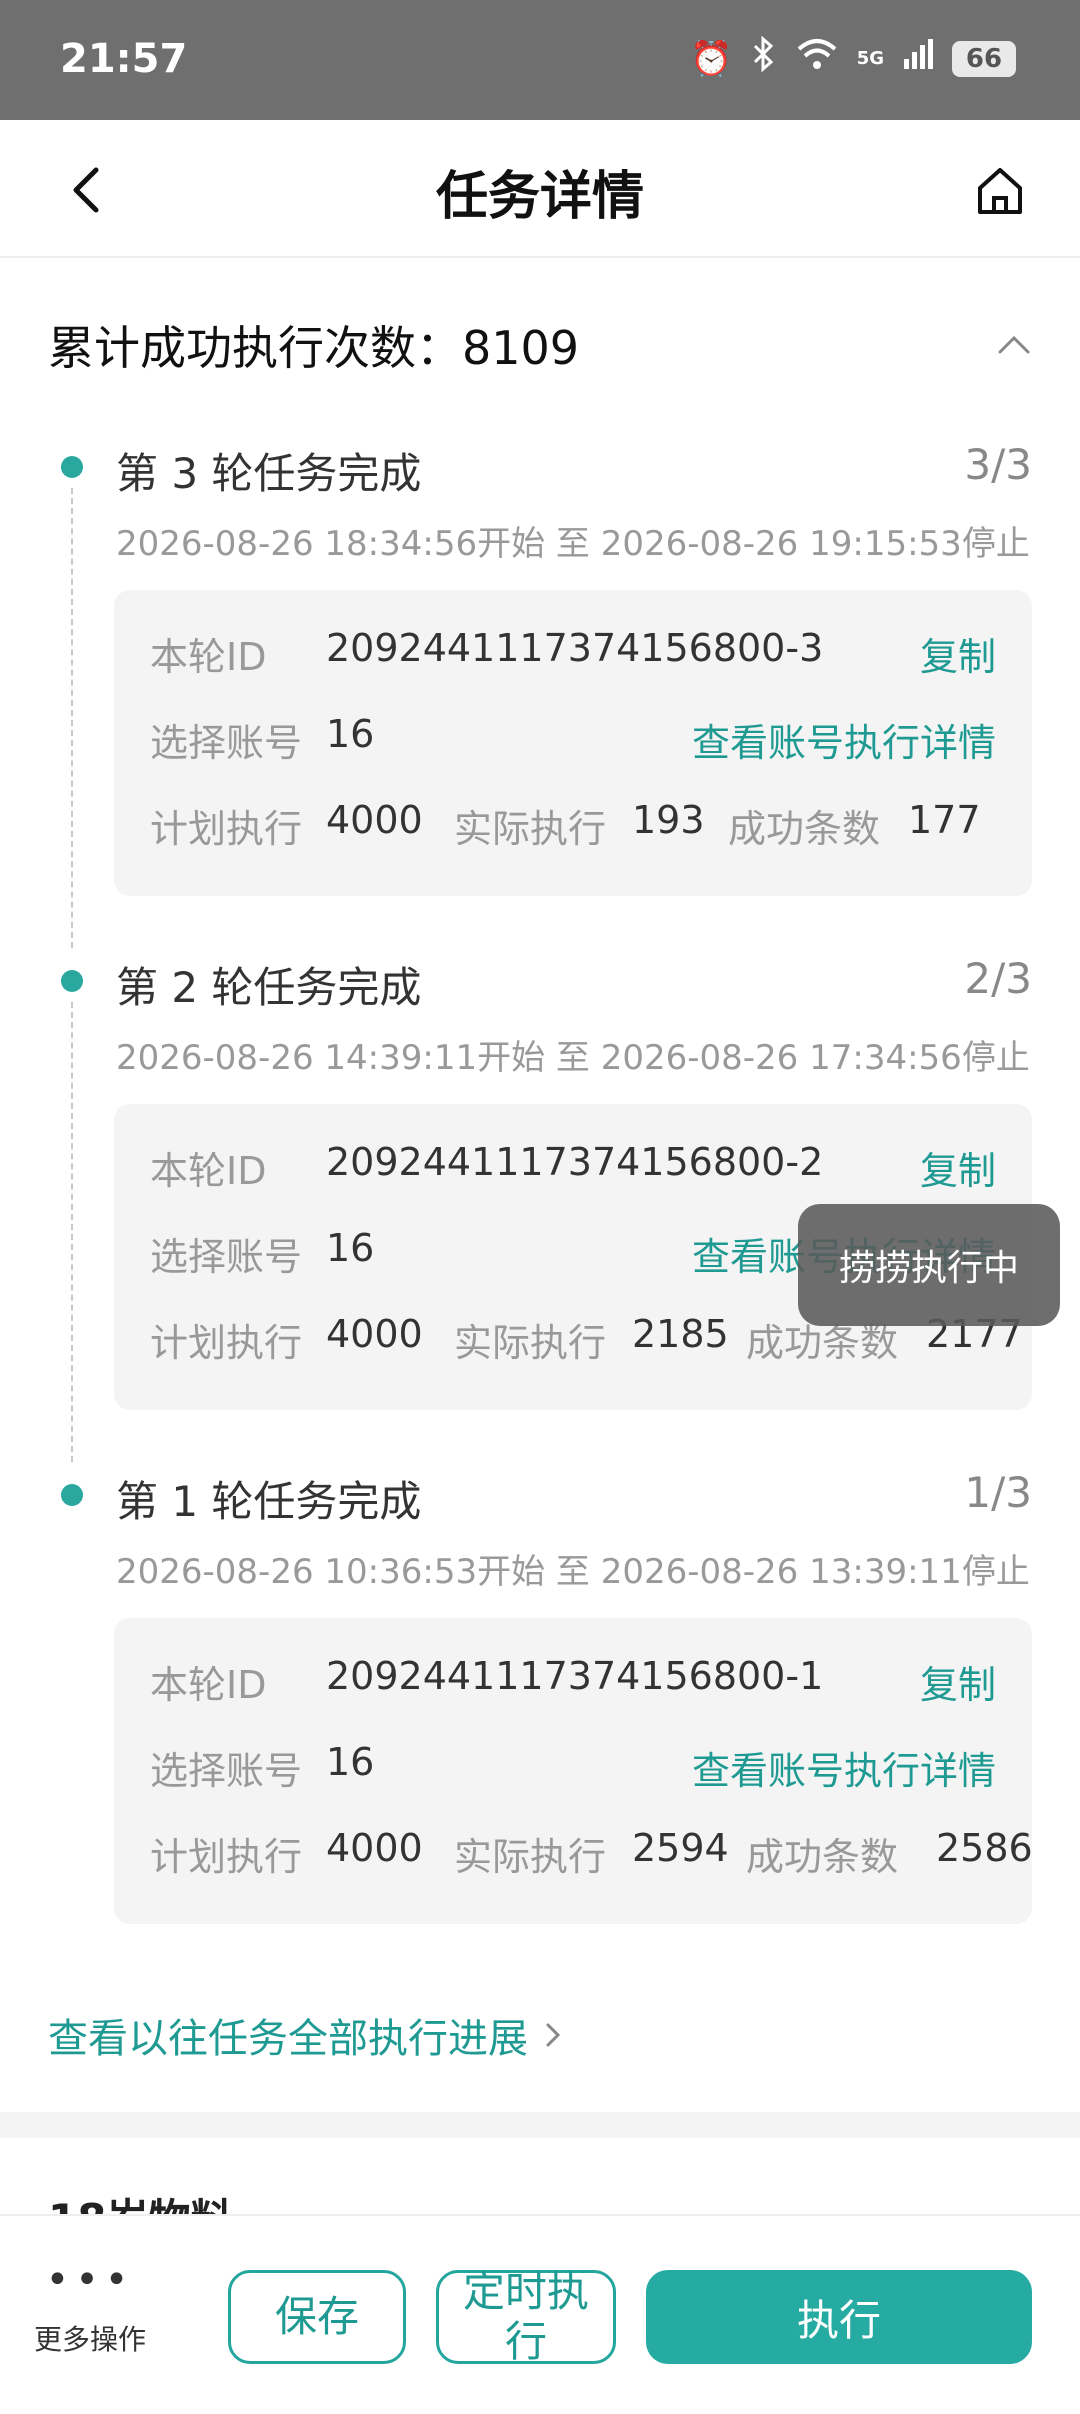 The image size is (1080, 2414). What do you see at coordinates (317, 2317) in the screenshot?
I see `save-button: 保存` at bounding box center [317, 2317].